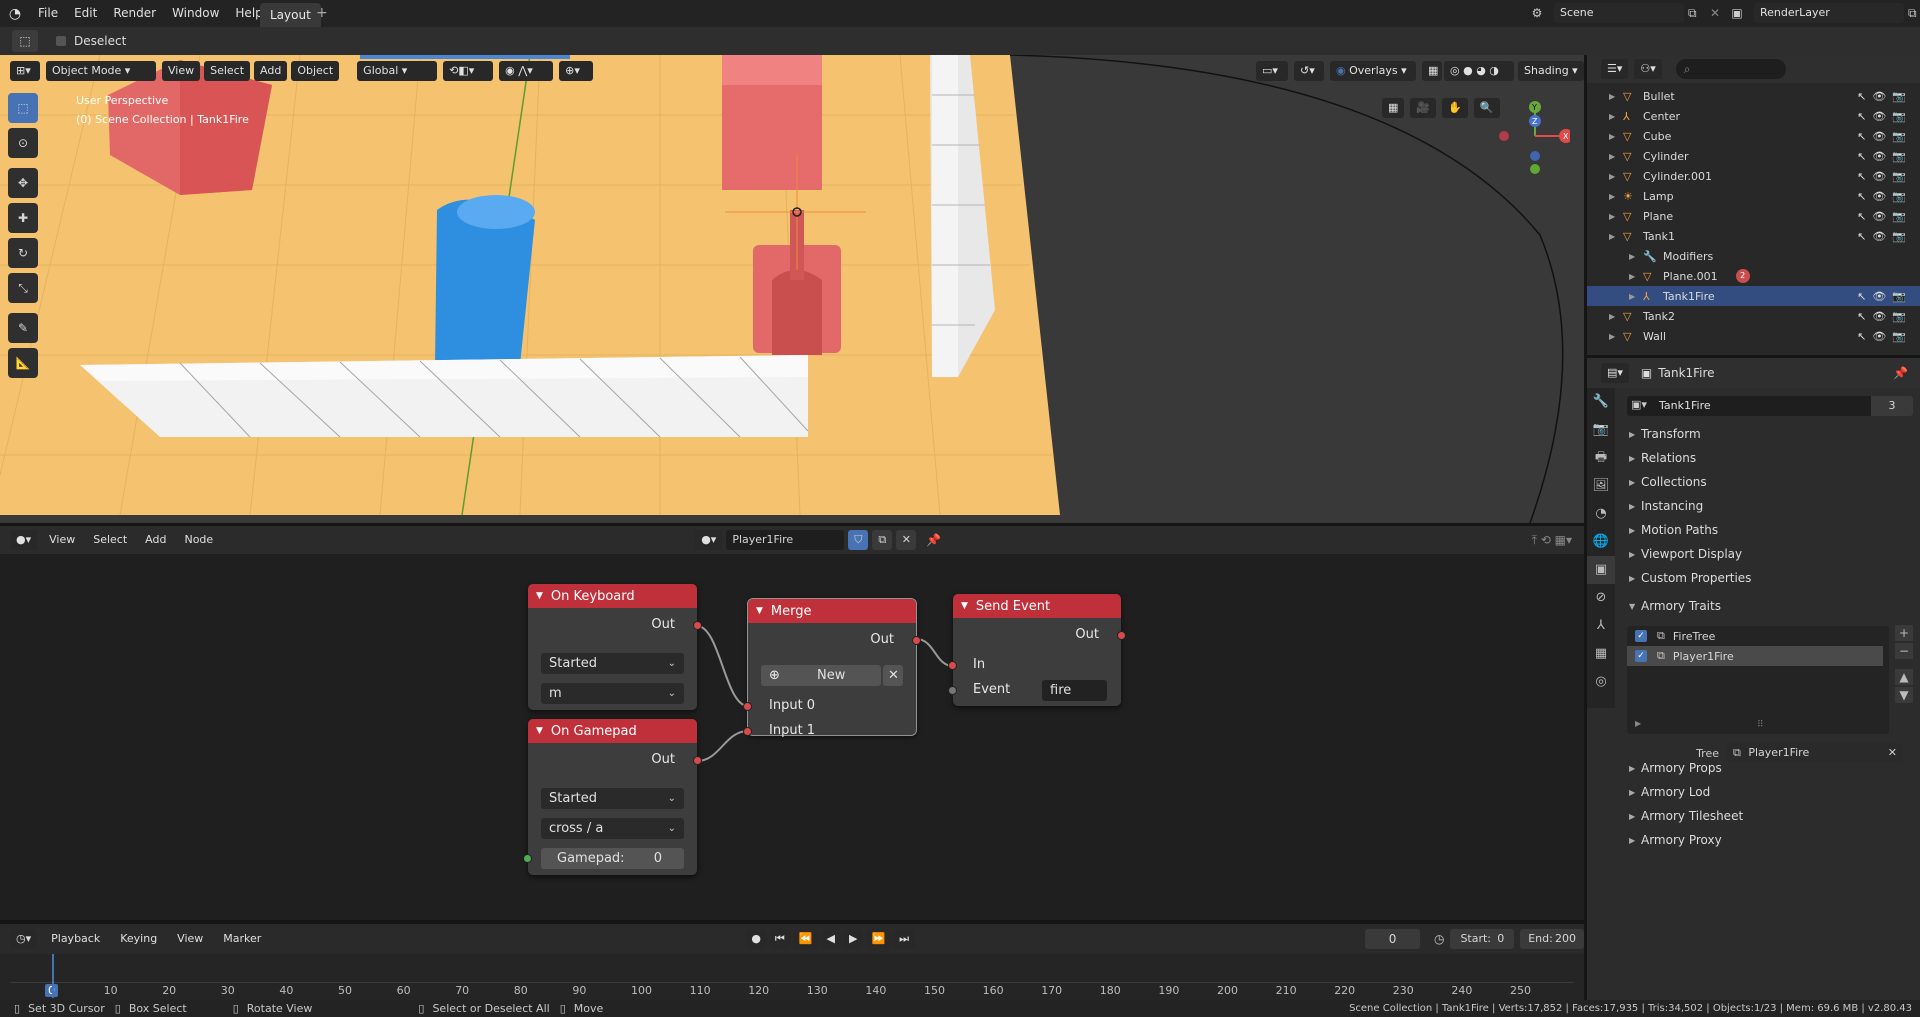  Describe the element at coordinates (1914, 13) in the screenshot. I see `copy-renderlayer-icon: ⧉` at that location.